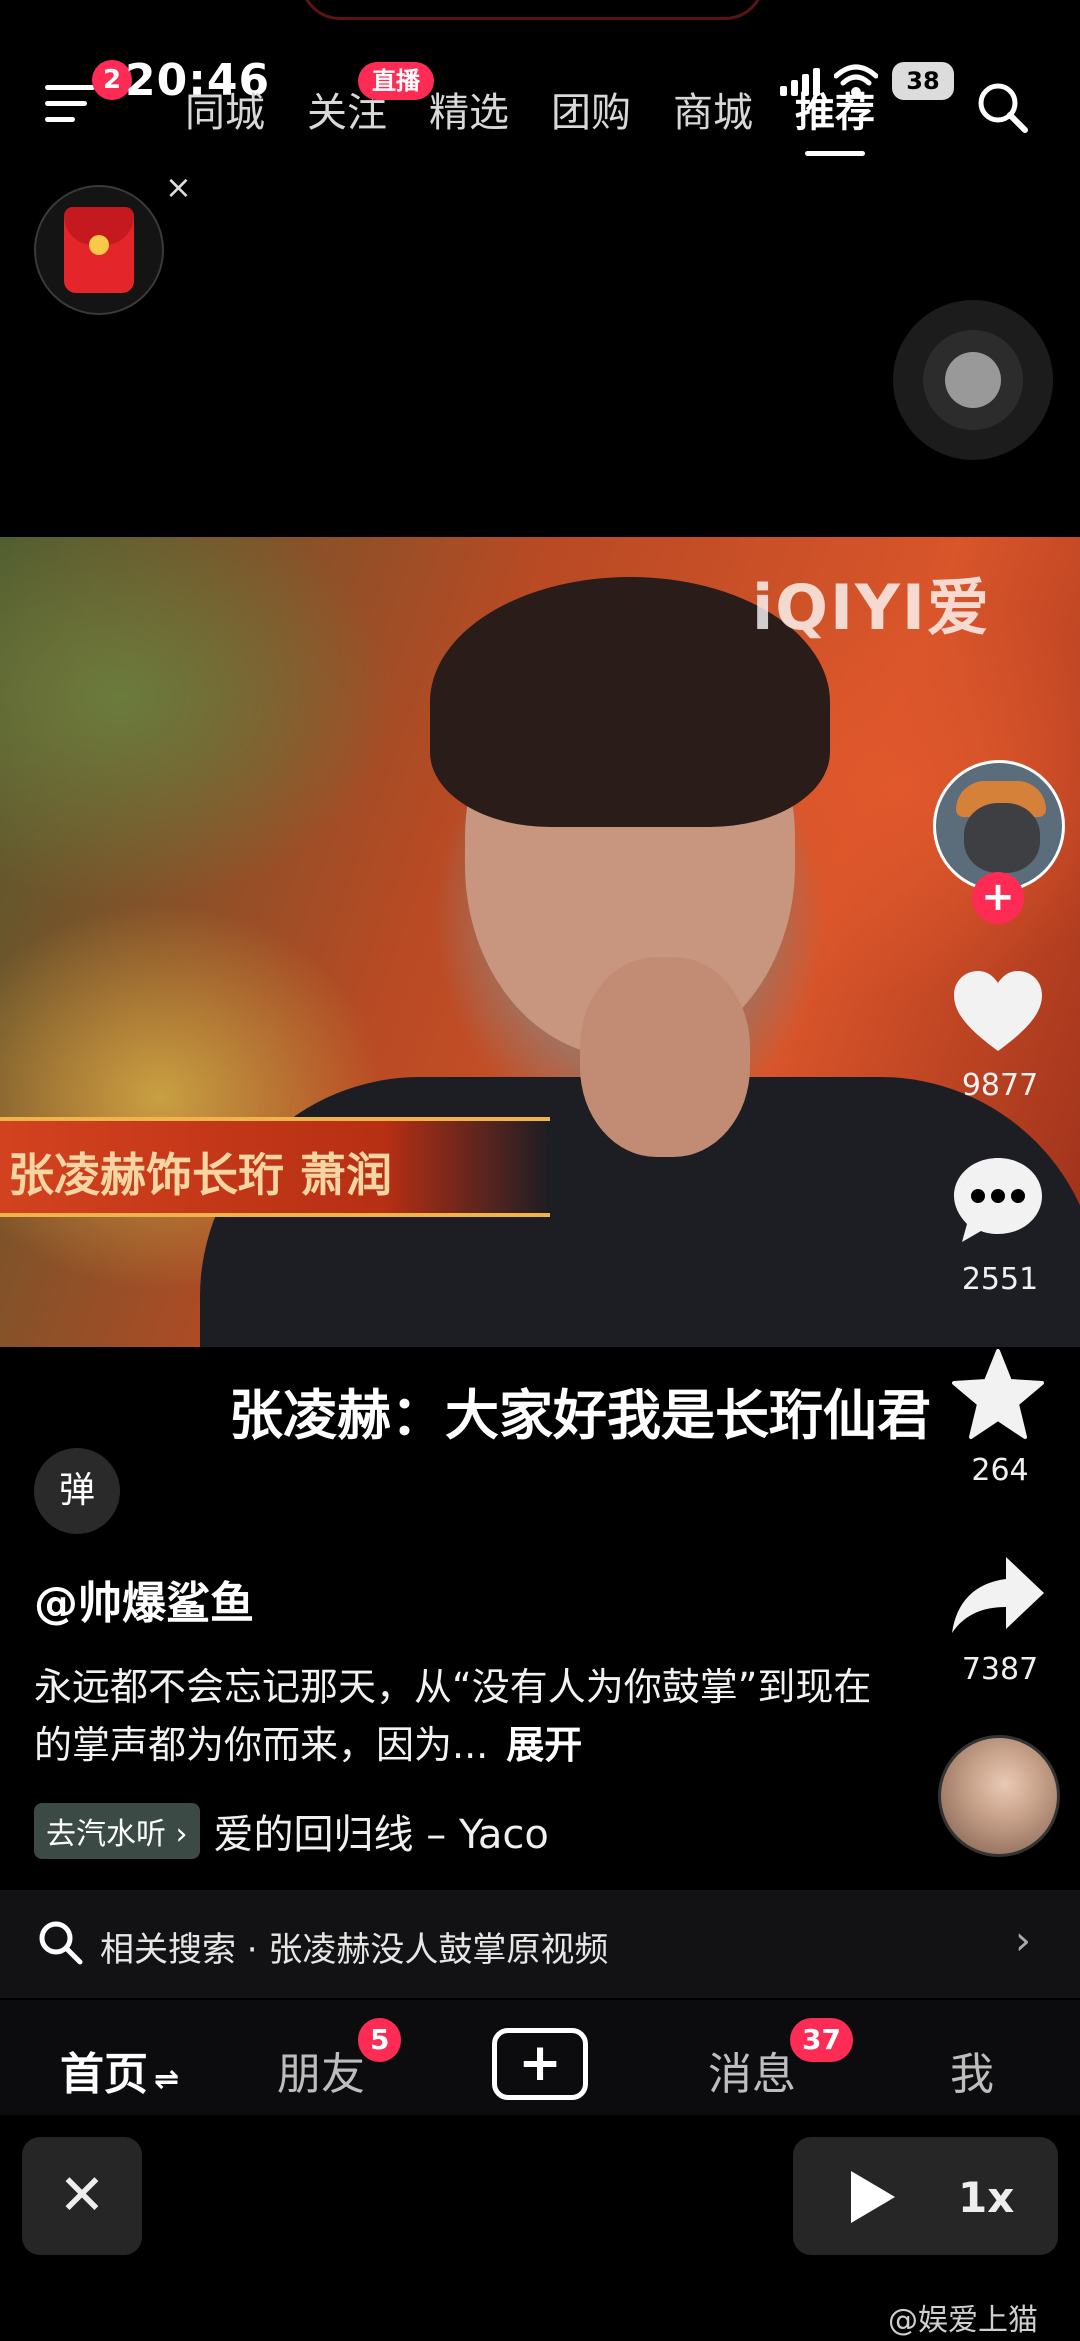 The height and width of the screenshot is (2341, 1080). I want to click on danmaku-button: 弹, so click(77, 1491).